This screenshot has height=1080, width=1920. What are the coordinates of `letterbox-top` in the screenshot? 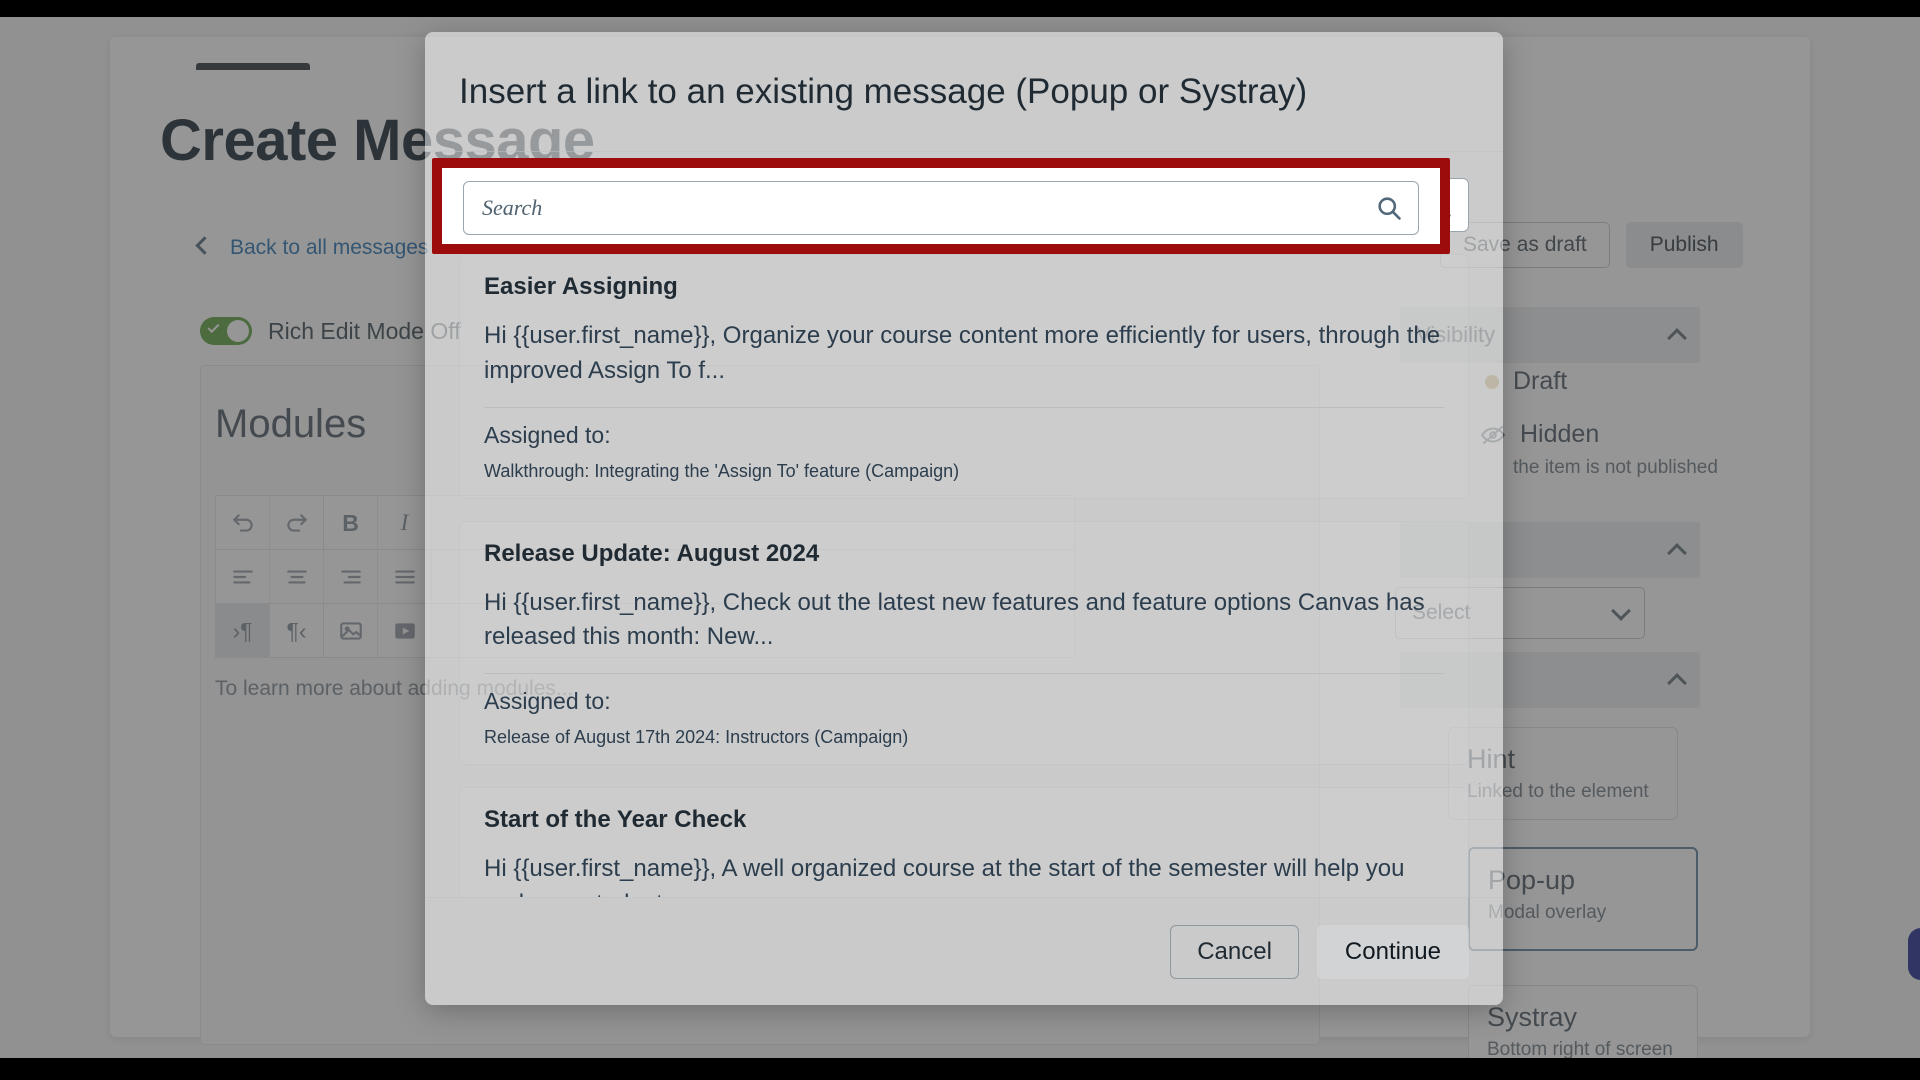 It's located at (960, 8).